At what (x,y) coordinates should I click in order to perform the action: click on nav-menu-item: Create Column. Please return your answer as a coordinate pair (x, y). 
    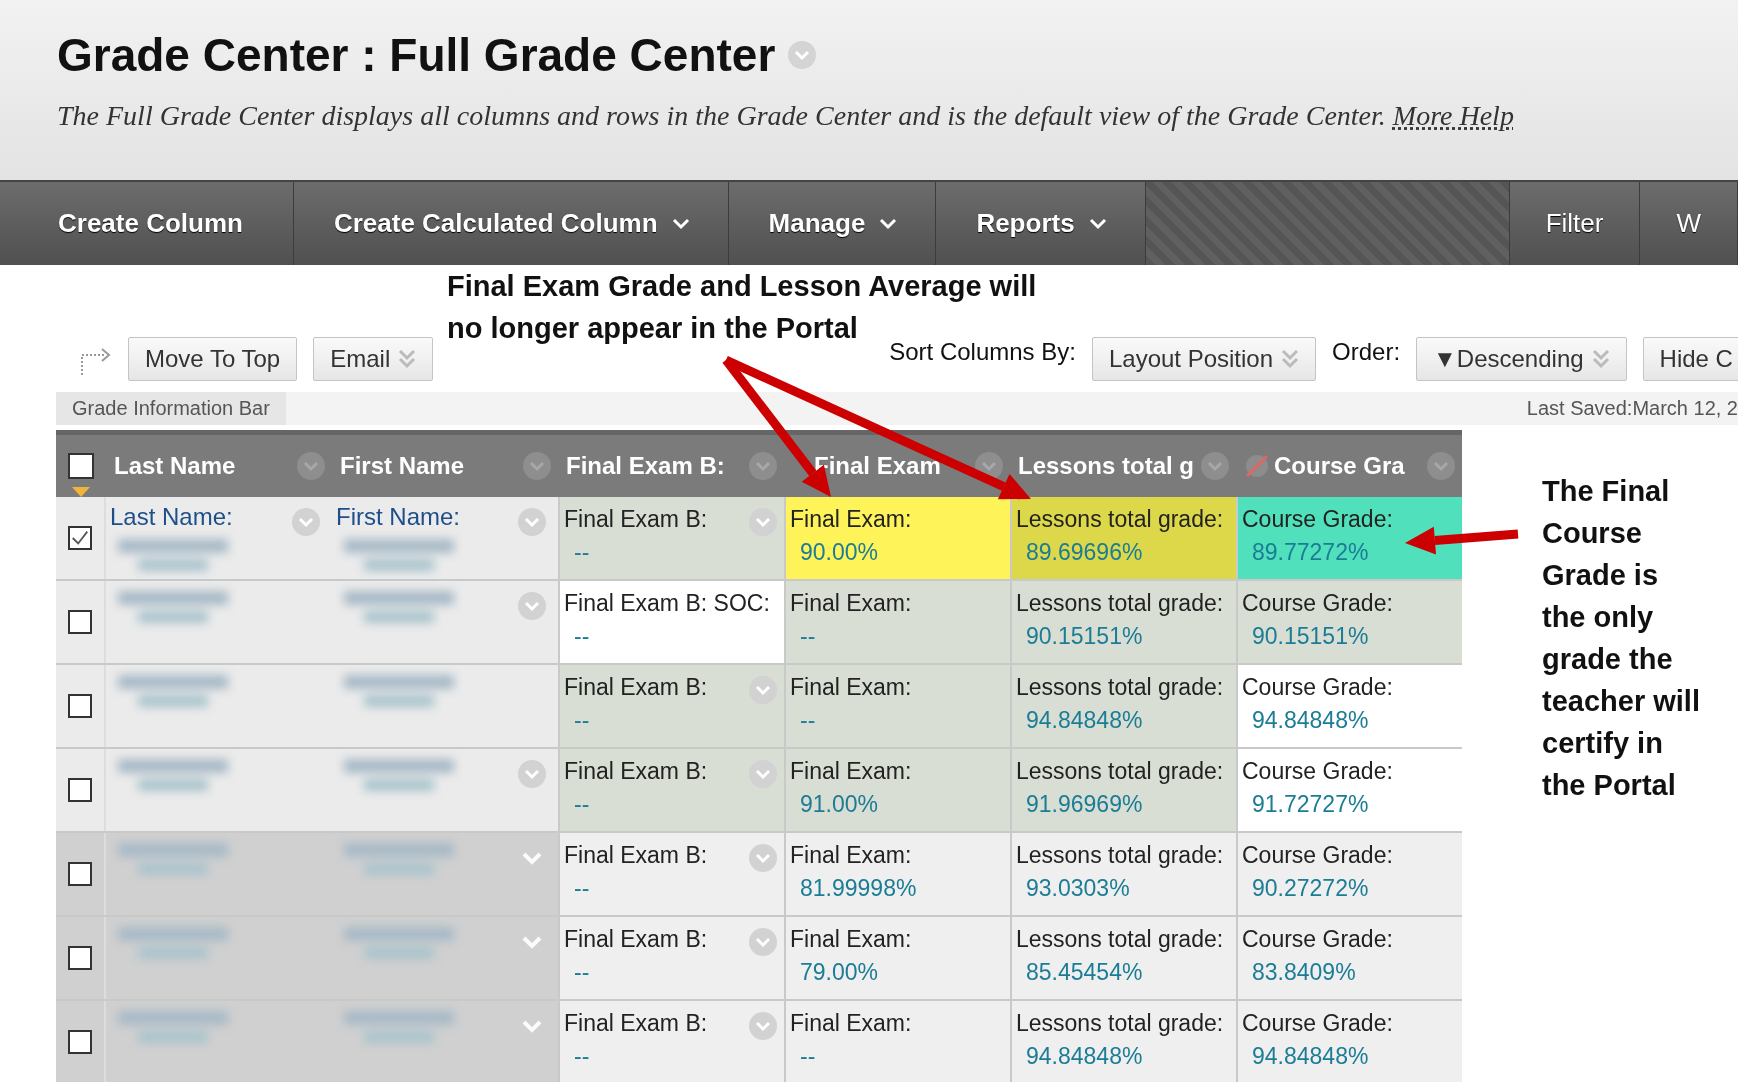
    Looking at the image, I should click on (147, 223).